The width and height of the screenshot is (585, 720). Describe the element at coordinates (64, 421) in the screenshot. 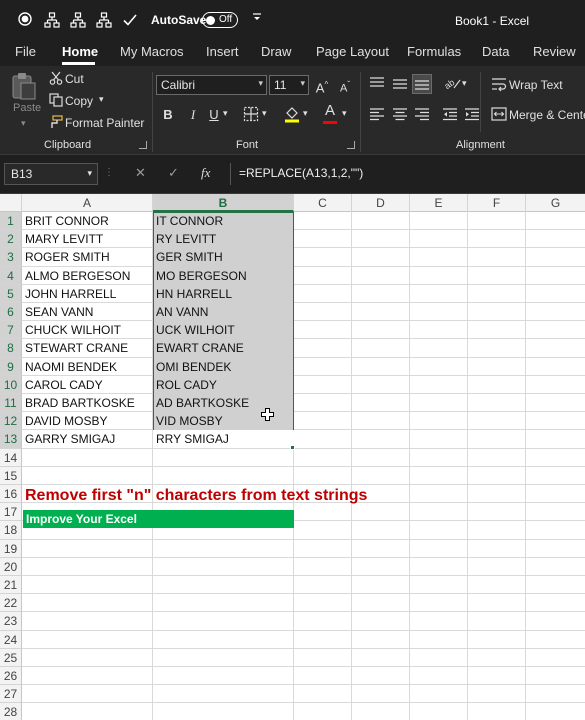

I see `cell-a12: DAVID MOSBY` at that location.